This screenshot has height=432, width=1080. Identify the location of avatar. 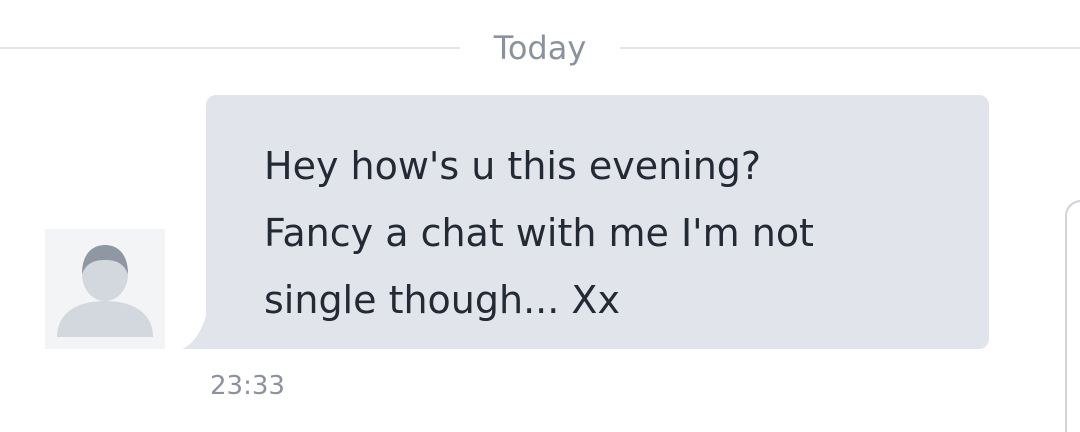
(105, 289).